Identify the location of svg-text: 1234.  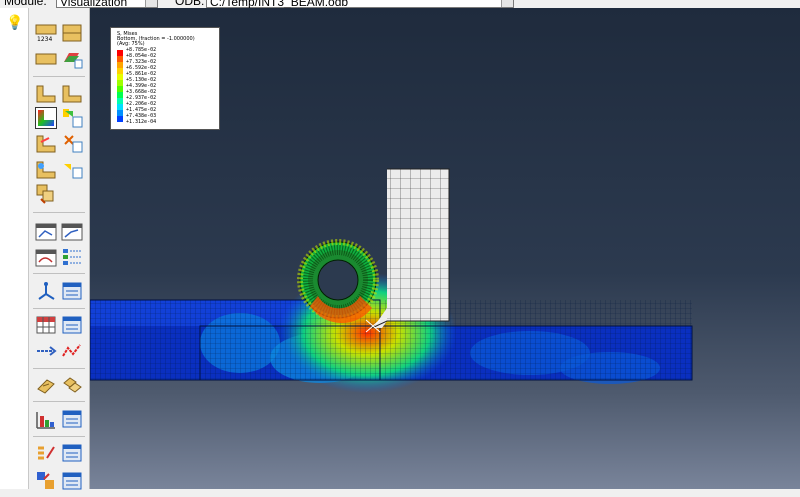
(44, 39).